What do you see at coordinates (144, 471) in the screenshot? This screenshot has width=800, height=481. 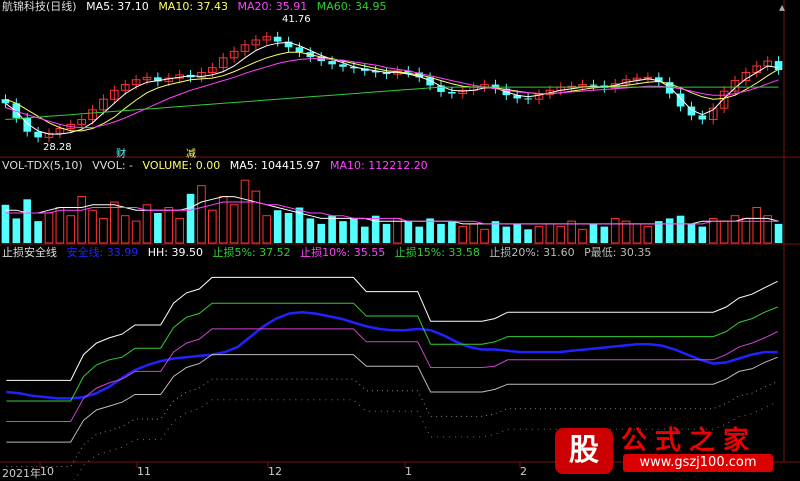 I see `x-label-nov: 11` at bounding box center [144, 471].